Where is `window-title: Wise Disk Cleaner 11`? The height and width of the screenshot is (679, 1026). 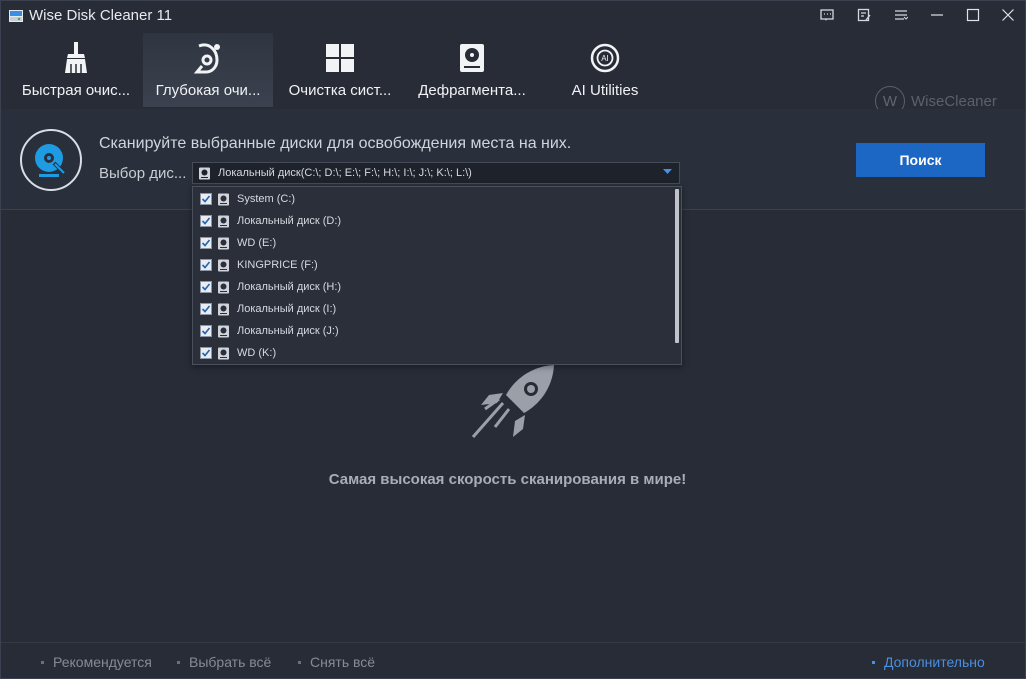 window-title: Wise Disk Cleaner 11 is located at coordinates (101, 15).